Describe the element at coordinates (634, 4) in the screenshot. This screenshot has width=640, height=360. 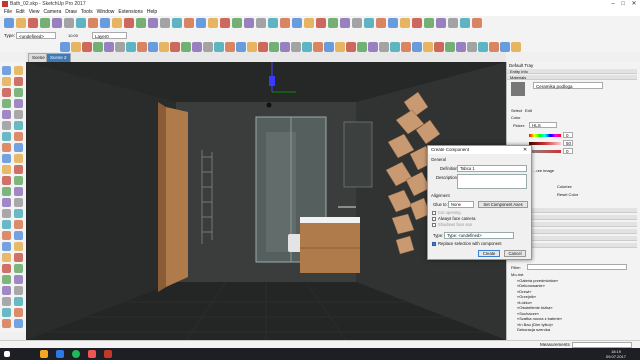
I see `close-icon: ✕` at that location.